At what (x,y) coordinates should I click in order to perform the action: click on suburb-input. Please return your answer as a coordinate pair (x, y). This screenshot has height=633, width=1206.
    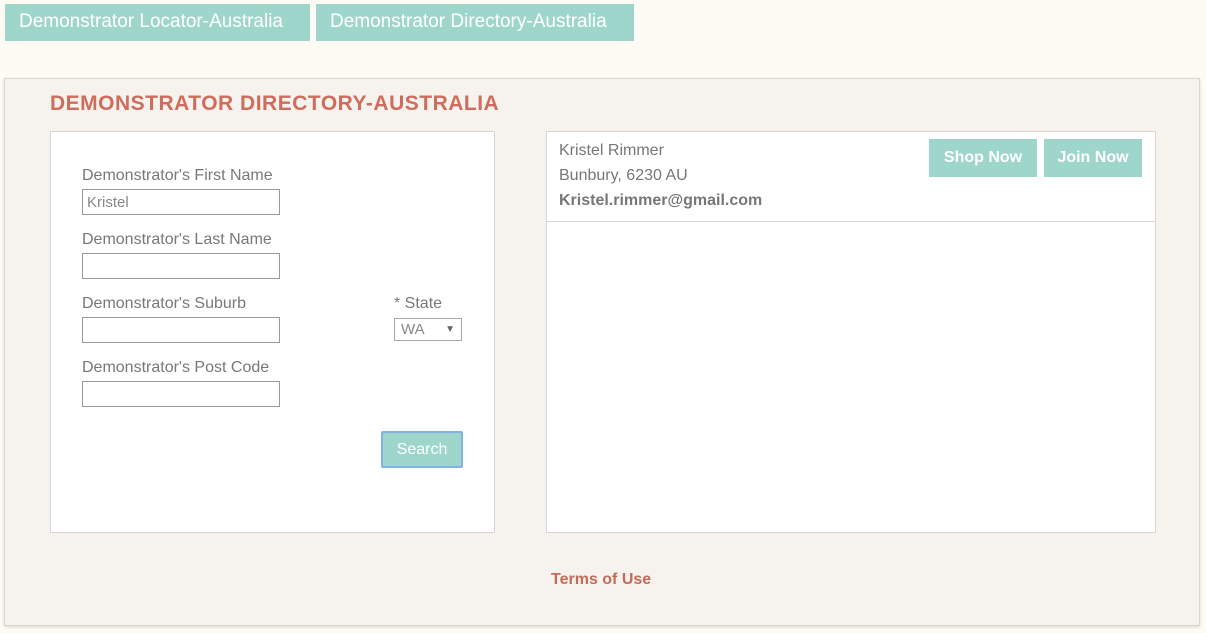
    Looking at the image, I should click on (181, 330).